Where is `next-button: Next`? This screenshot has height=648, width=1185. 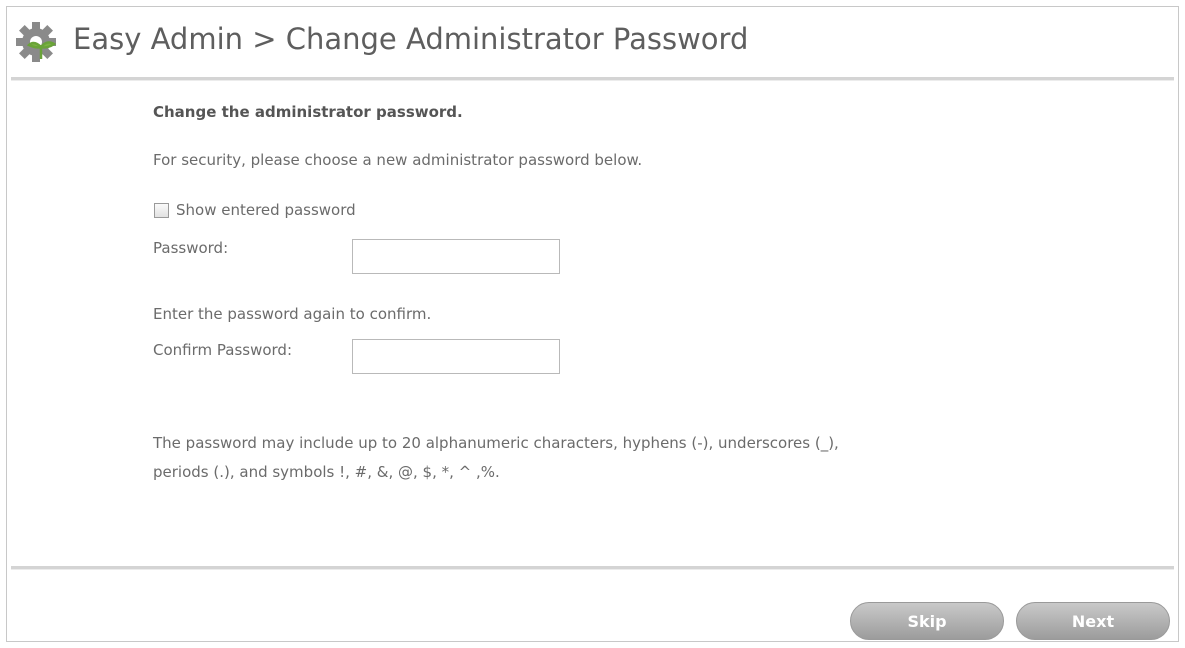
next-button: Next is located at coordinates (1093, 621).